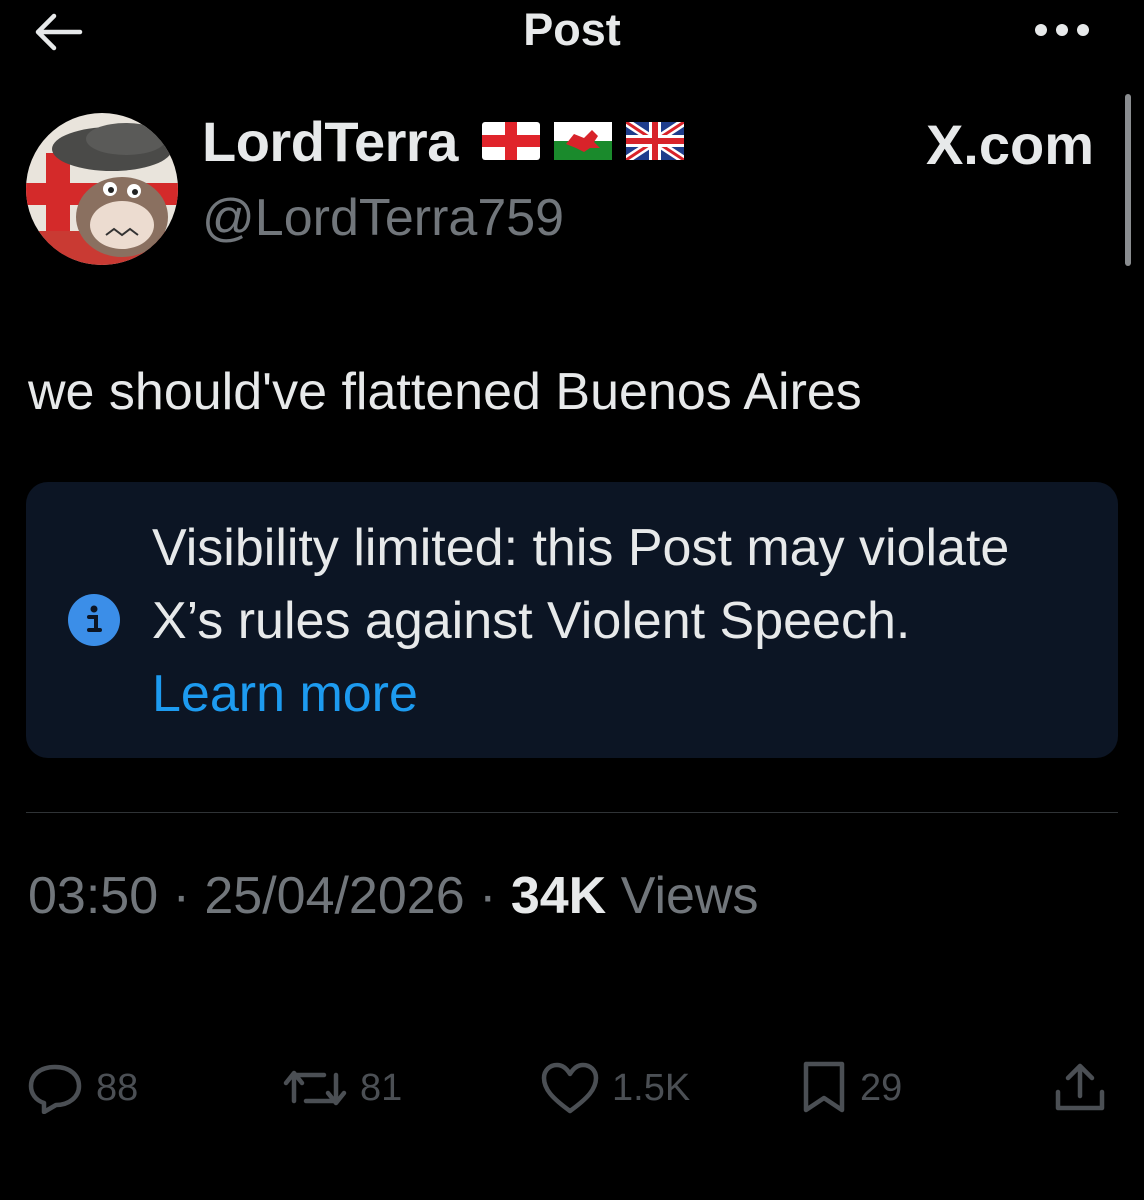 Image resolution: width=1144 pixels, height=1200 pixels. What do you see at coordinates (1009, 144) in the screenshot?
I see `source-label: X.com` at bounding box center [1009, 144].